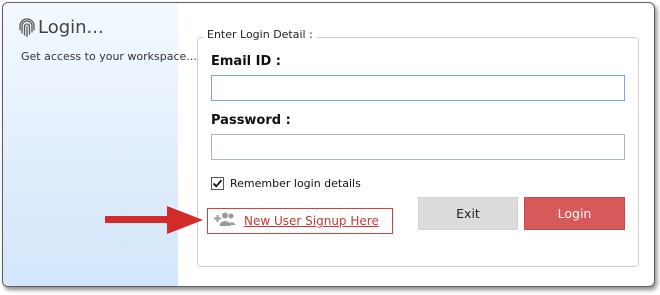 The width and height of the screenshot is (660, 295). What do you see at coordinates (155, 222) in the screenshot?
I see `red-arrow-icon` at bounding box center [155, 222].